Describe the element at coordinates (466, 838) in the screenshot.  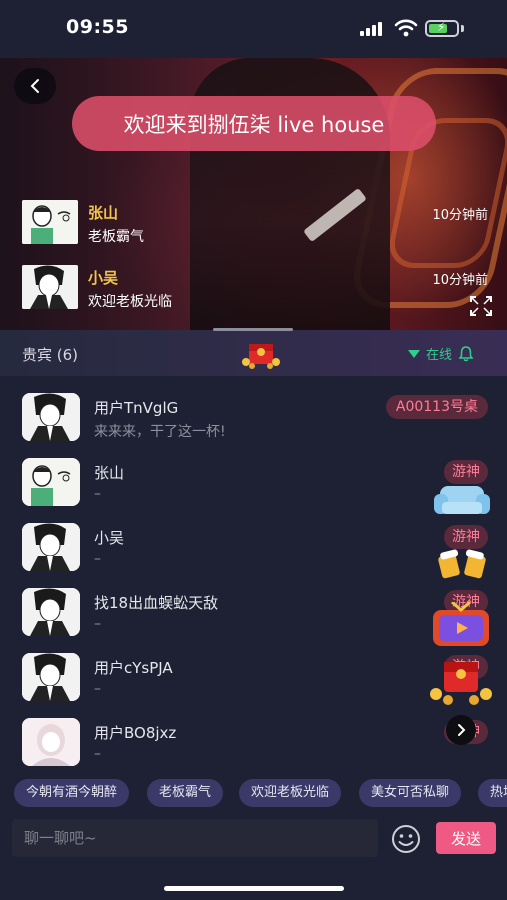
I see `send-button: 发送` at that location.